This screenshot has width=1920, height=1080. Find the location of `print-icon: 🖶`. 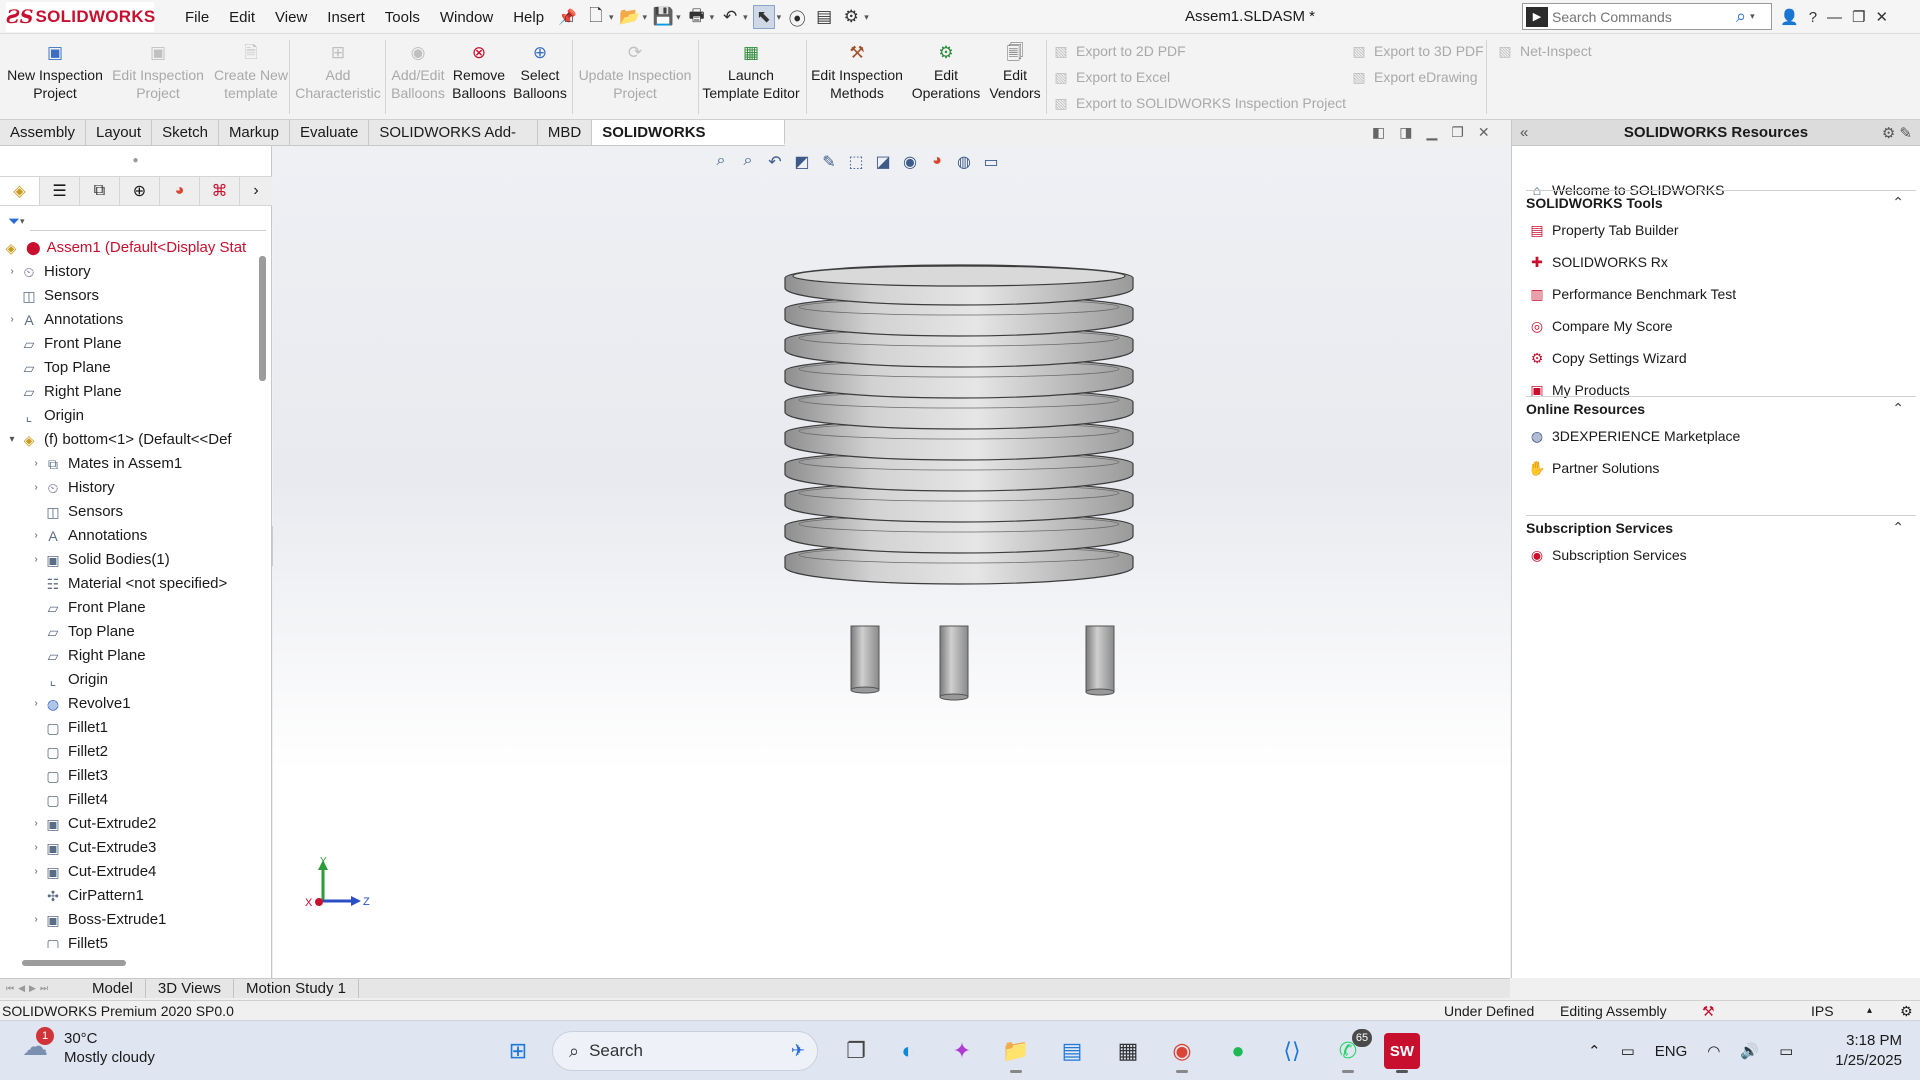

print-icon: 🖶 is located at coordinates (697, 17).